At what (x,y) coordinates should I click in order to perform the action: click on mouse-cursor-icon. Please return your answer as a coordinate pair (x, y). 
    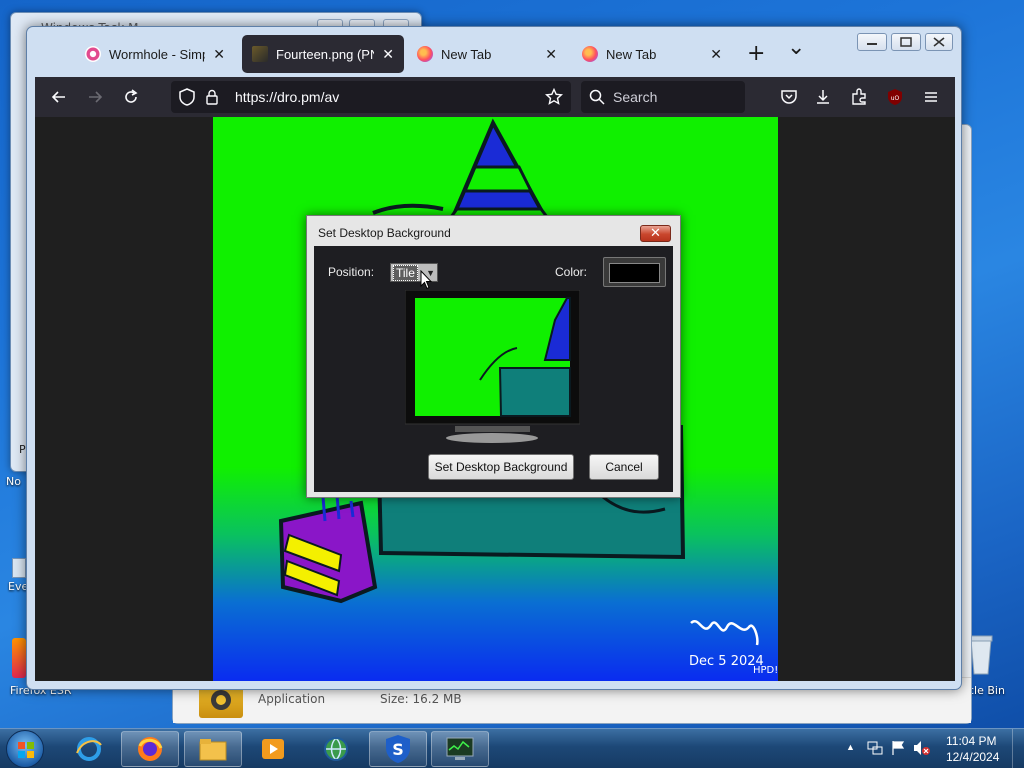
    Looking at the image, I should click on (426, 280).